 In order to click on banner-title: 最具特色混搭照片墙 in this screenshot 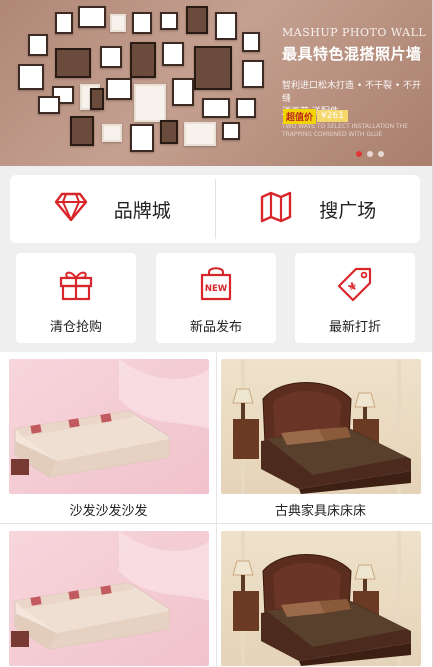, I will do `click(352, 54)`.